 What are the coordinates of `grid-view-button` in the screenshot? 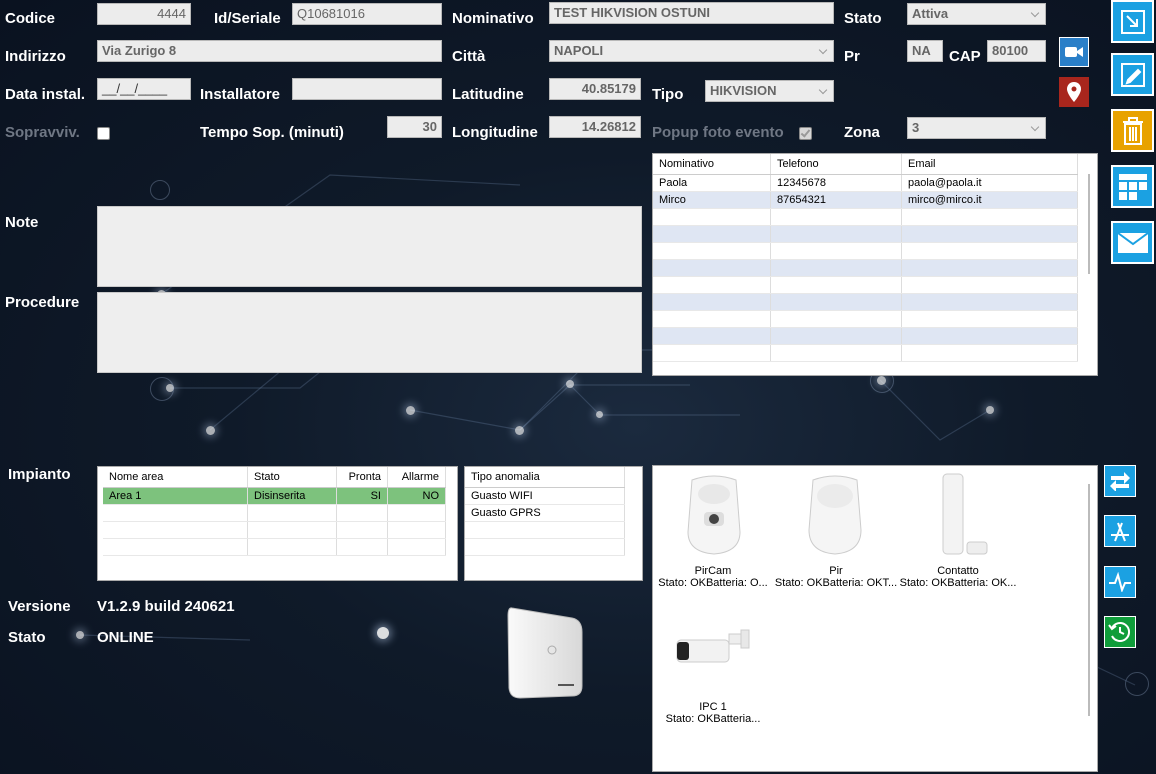 It's located at (1132, 186).